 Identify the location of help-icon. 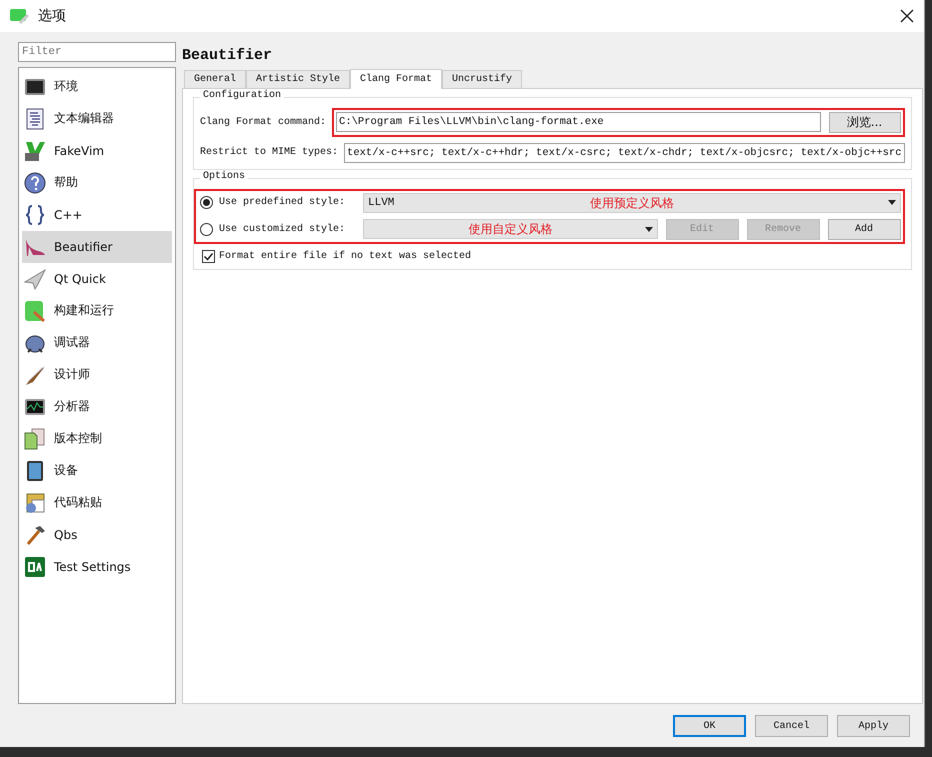
(35, 183).